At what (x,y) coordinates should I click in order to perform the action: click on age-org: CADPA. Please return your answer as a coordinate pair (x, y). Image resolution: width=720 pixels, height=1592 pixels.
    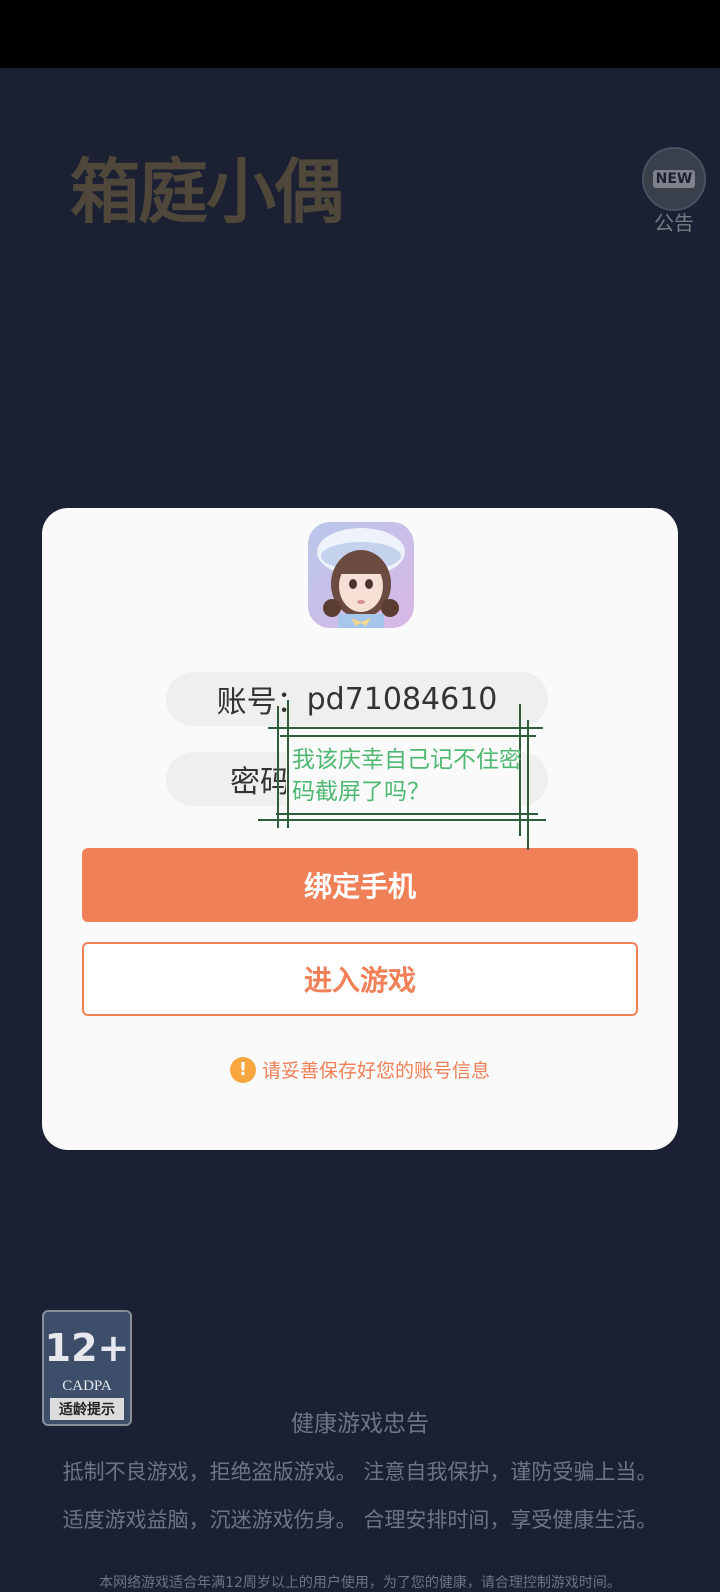
    Looking at the image, I should click on (87, 1386).